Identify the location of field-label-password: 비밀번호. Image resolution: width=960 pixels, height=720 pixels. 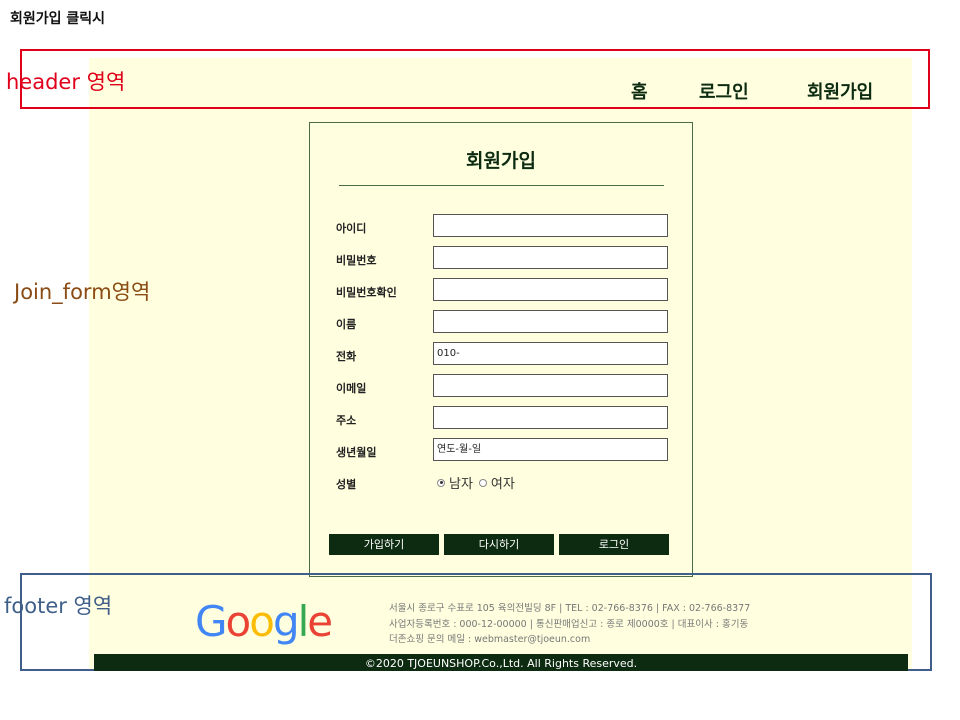
(356, 260).